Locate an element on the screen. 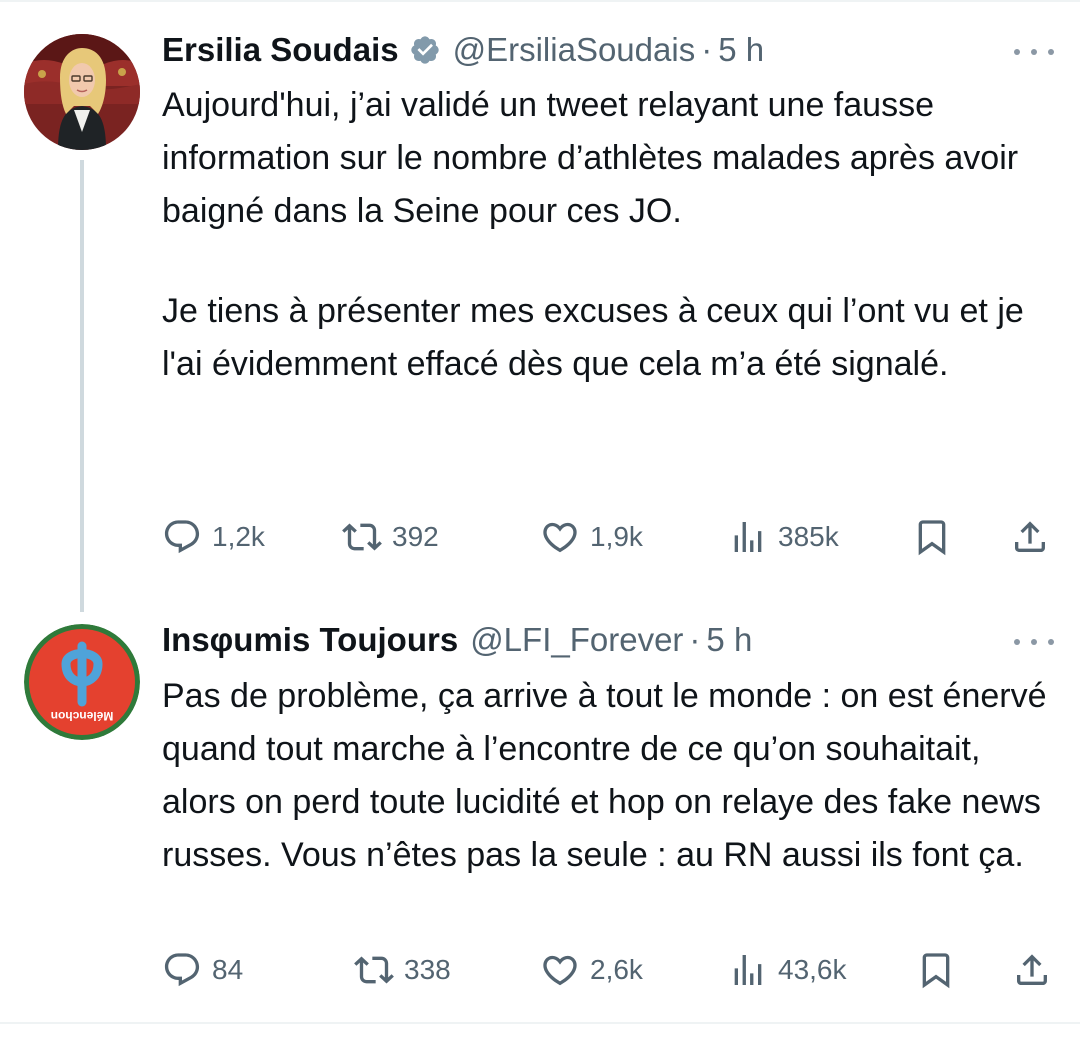 The height and width of the screenshot is (1043, 1080). avatar-text: Mélenchon is located at coordinates (82, 716).